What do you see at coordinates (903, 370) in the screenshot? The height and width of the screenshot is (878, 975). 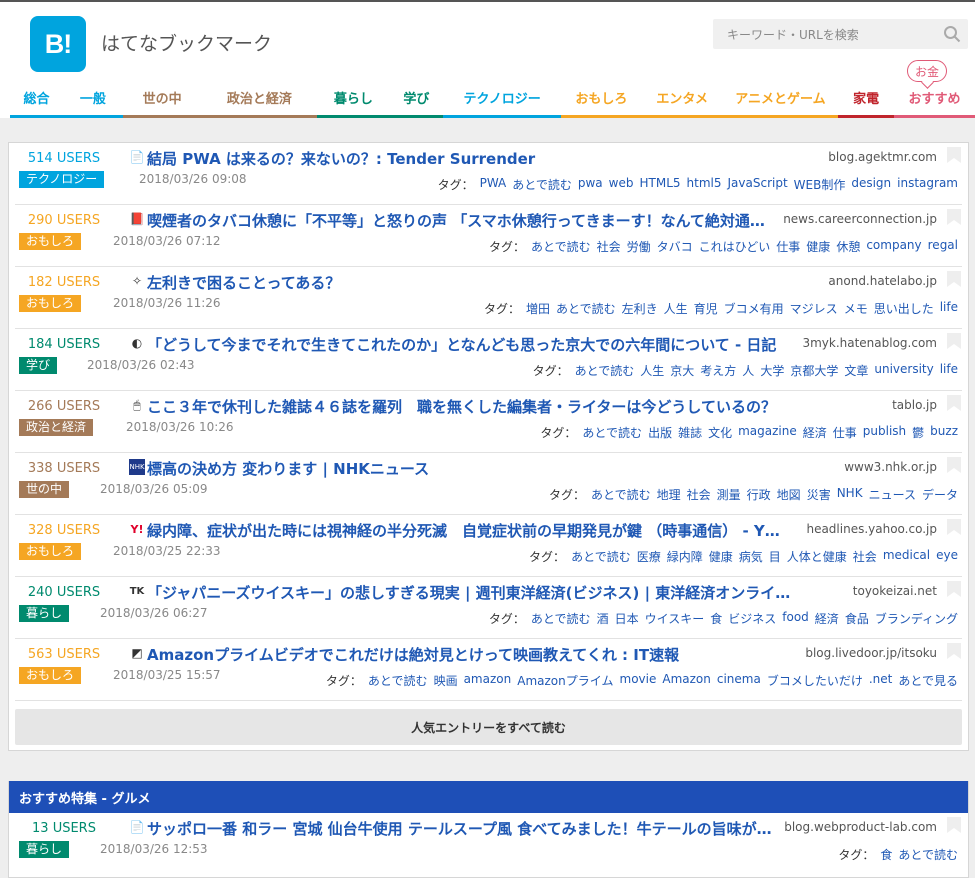 I see `tag-link: university` at bounding box center [903, 370].